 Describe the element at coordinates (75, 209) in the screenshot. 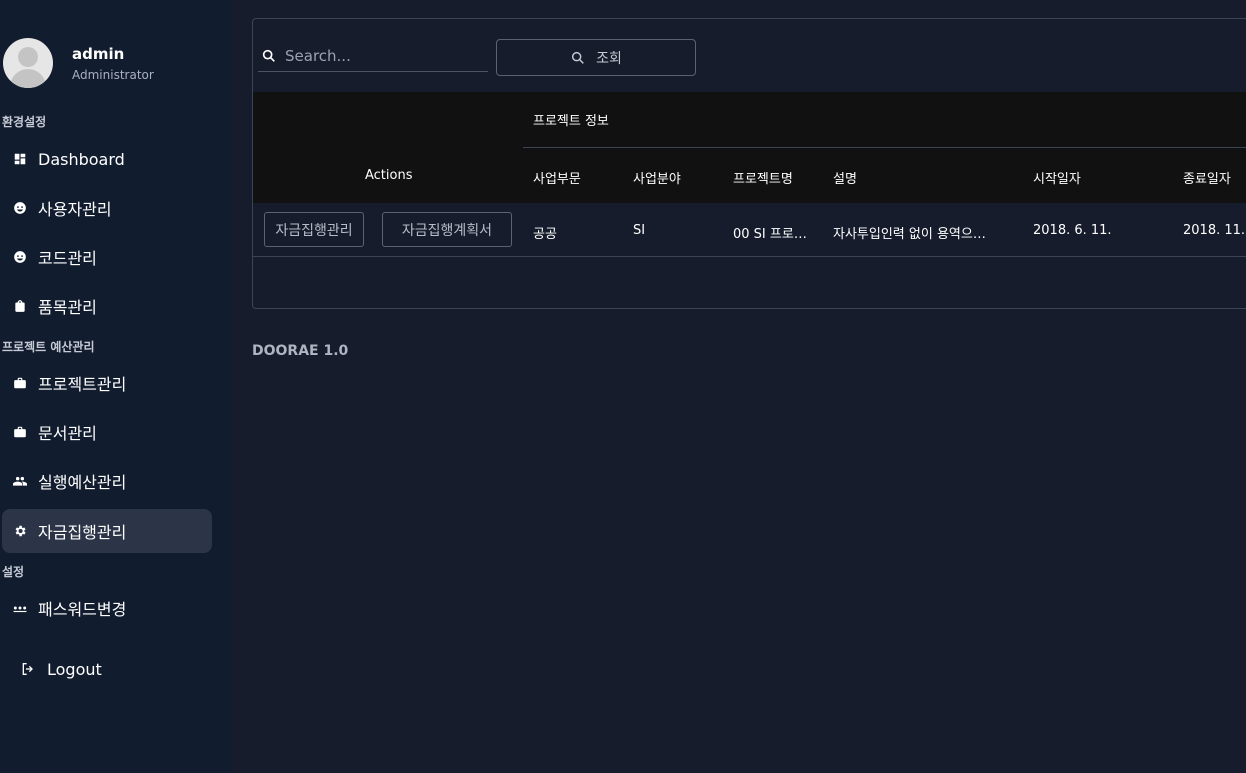

I see `sidebar-item-label: 사용자관리` at that location.